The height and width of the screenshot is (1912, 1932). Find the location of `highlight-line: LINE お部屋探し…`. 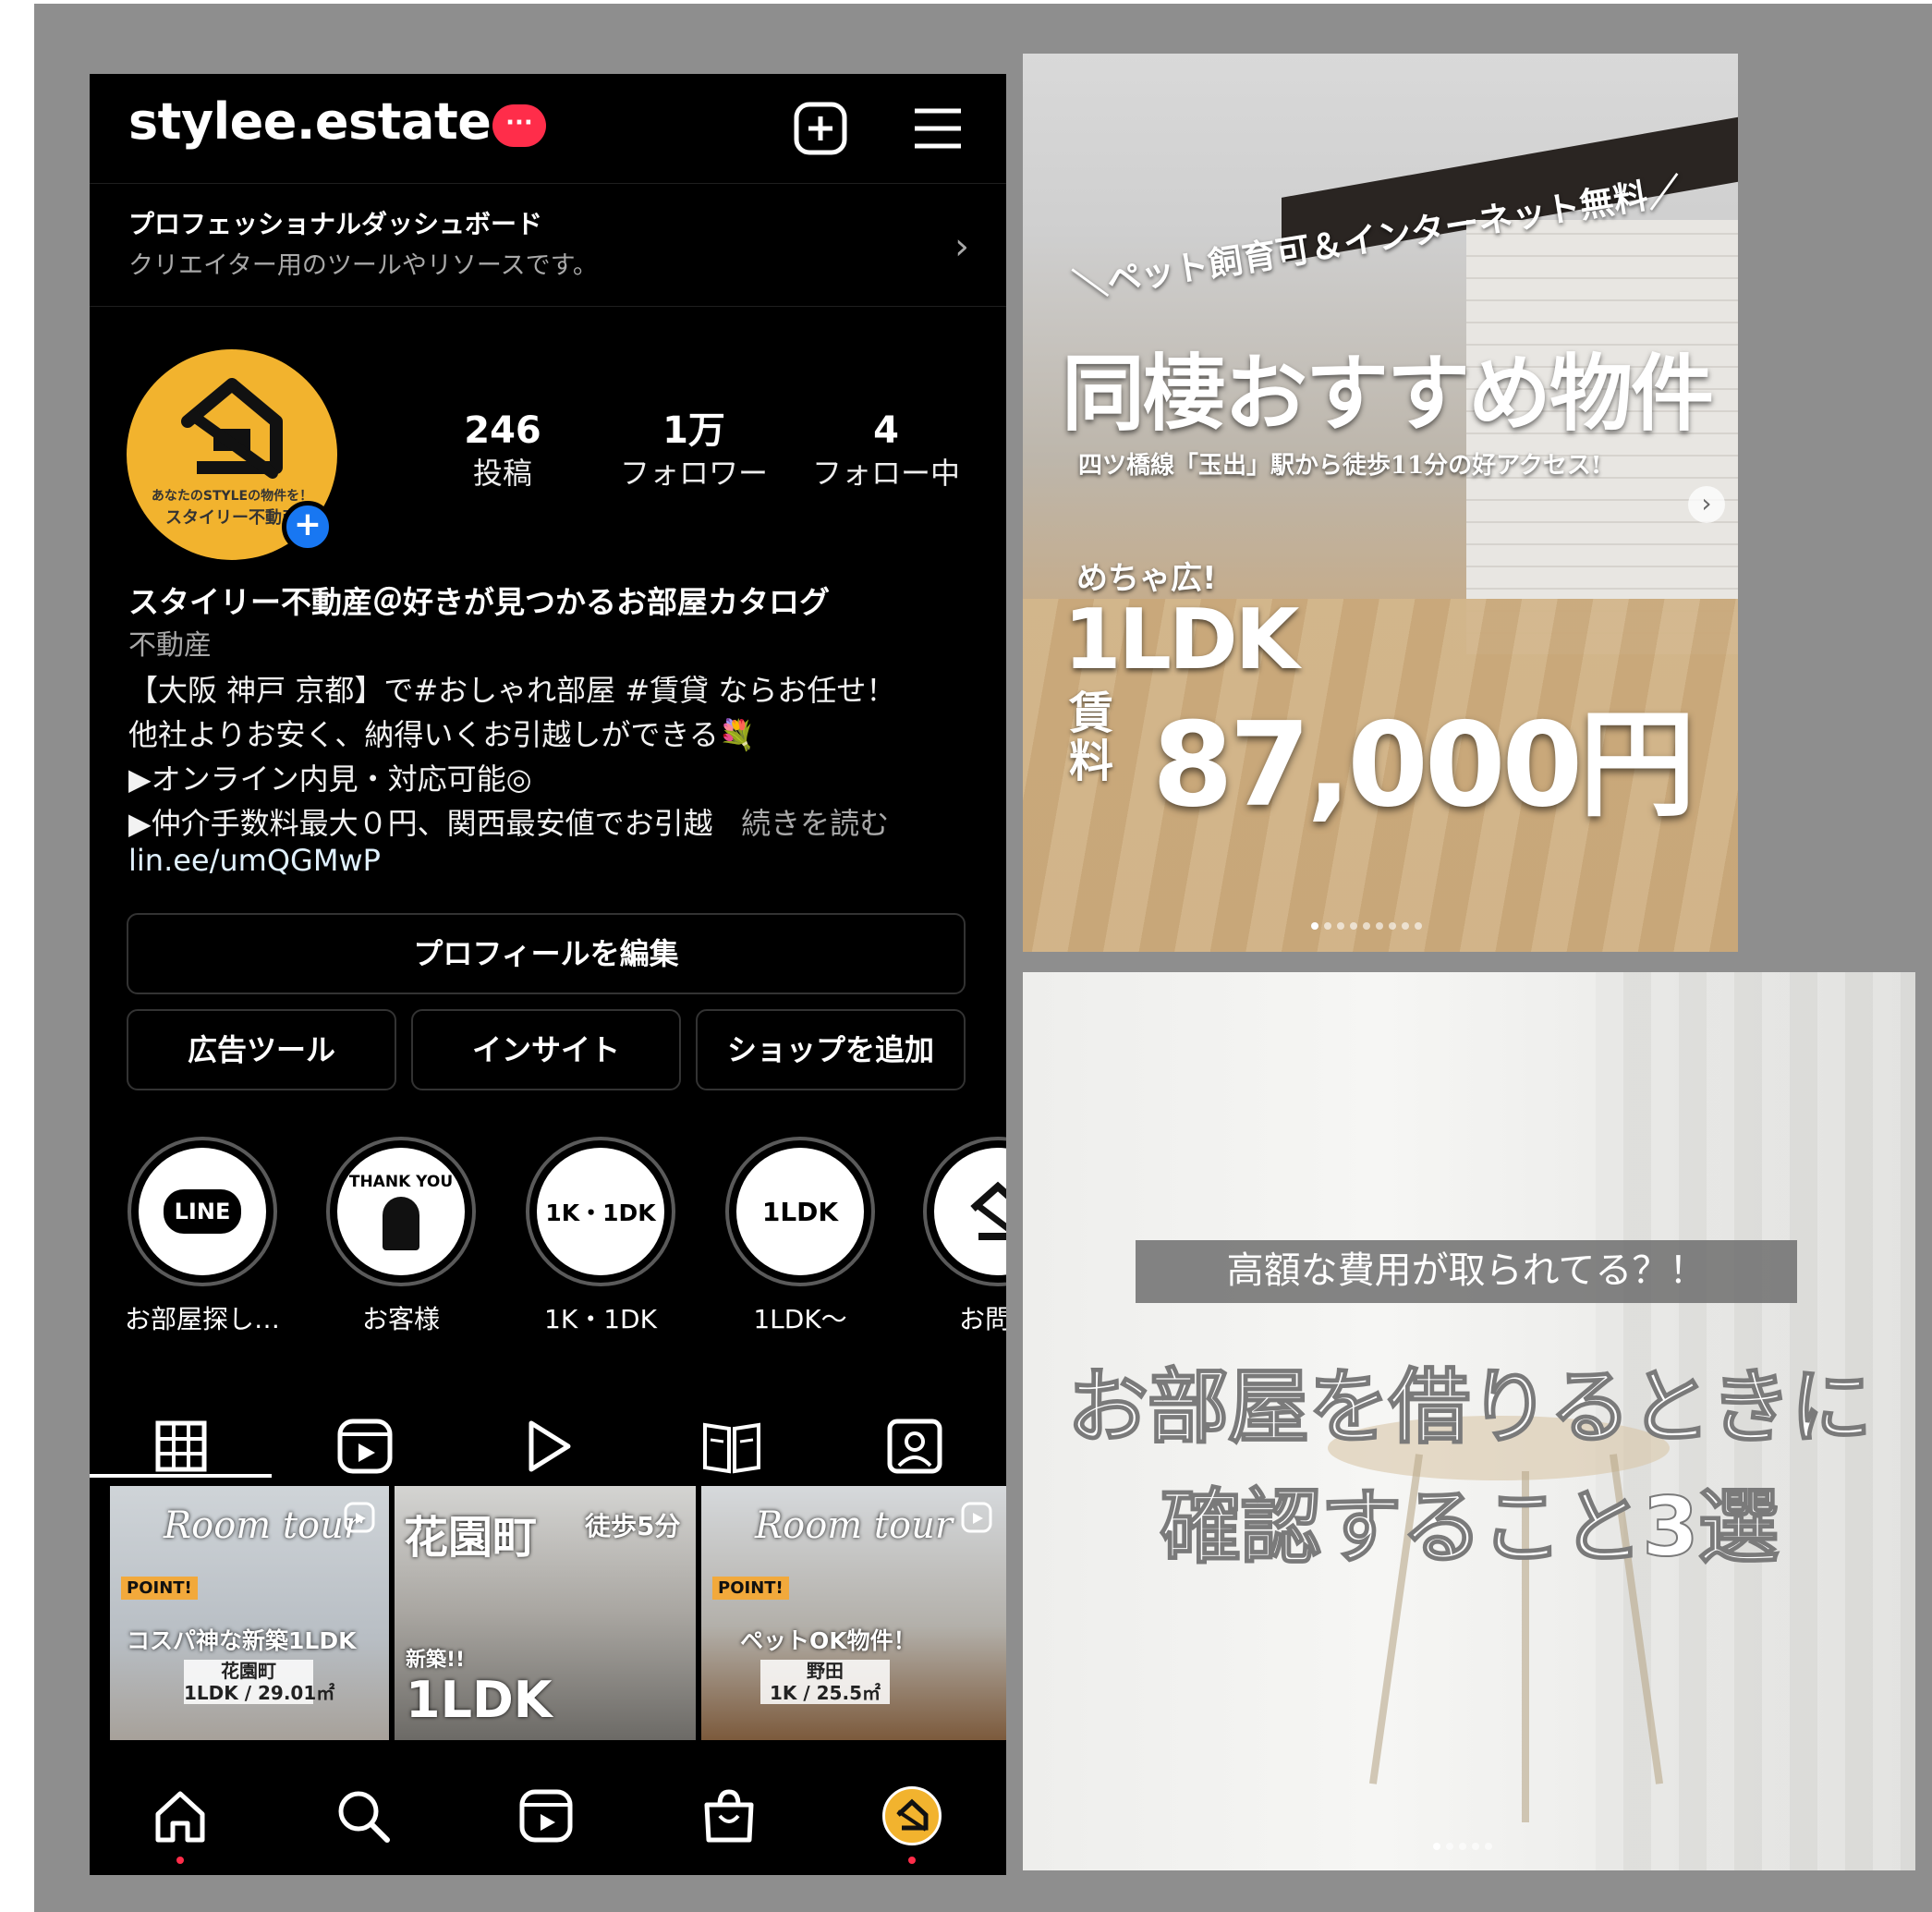

highlight-line: LINE お部屋探し… is located at coordinates (202, 1236).